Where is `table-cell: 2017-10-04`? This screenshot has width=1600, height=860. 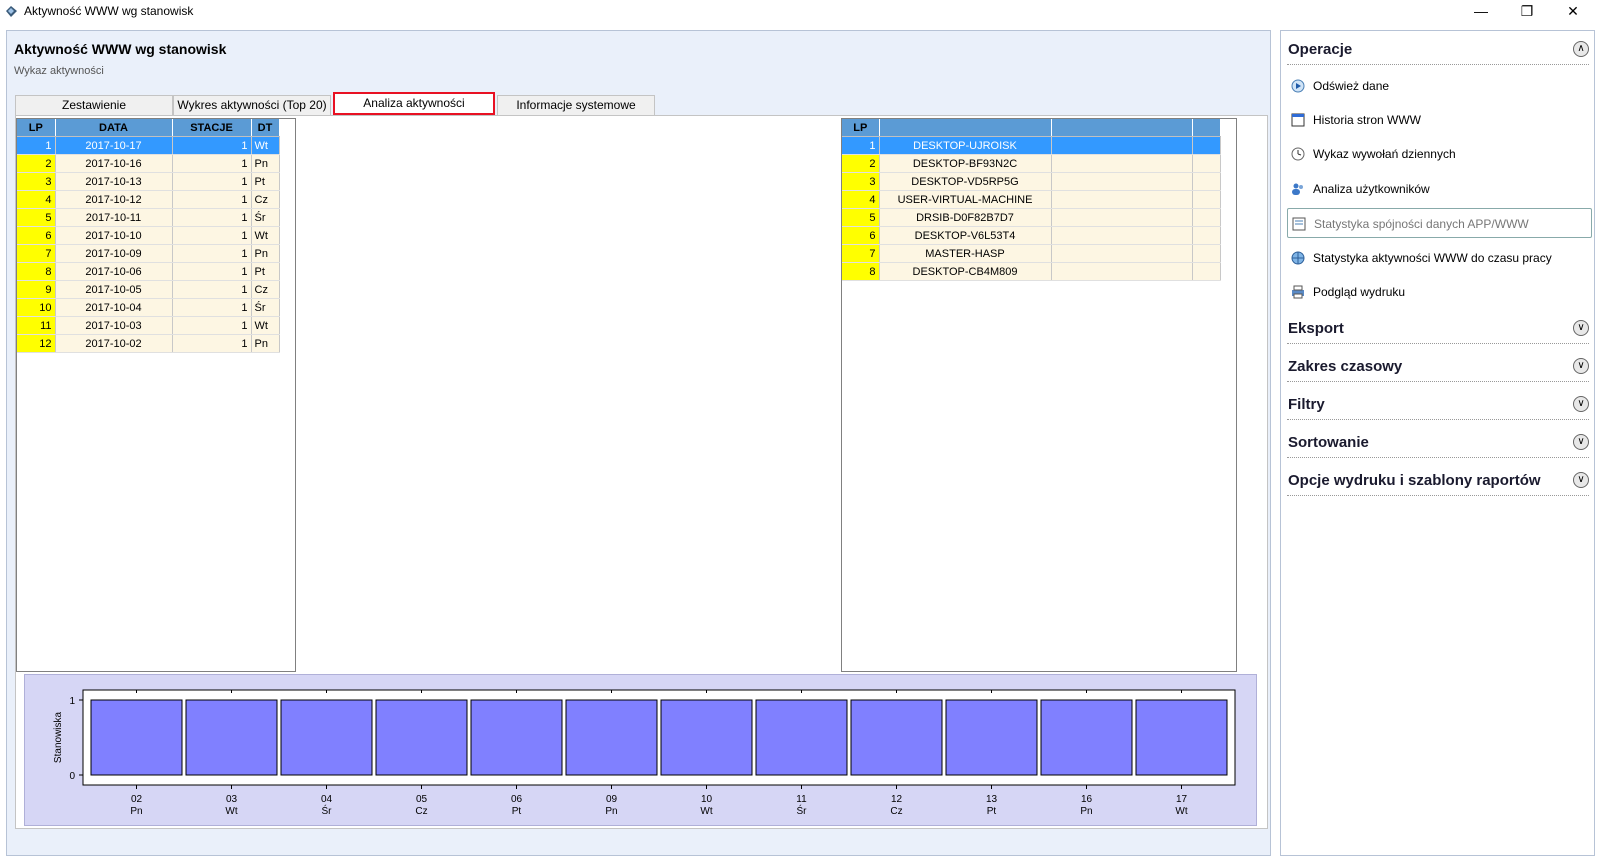
table-cell: 2017-10-04 is located at coordinates (114, 307).